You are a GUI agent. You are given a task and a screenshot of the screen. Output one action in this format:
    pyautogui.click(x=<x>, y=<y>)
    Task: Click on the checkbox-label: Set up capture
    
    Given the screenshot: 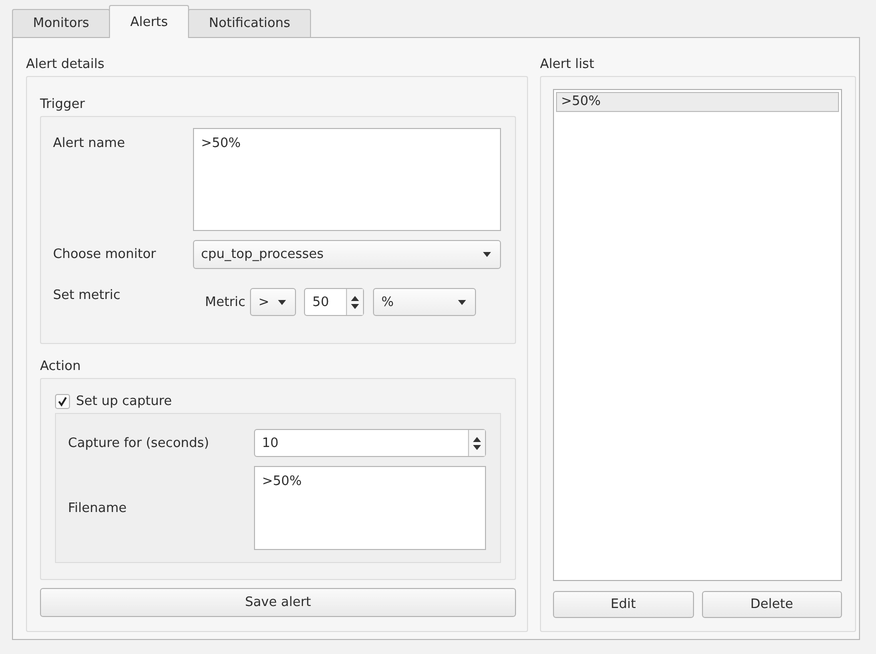 What is the action you would take?
    pyautogui.click(x=124, y=401)
    